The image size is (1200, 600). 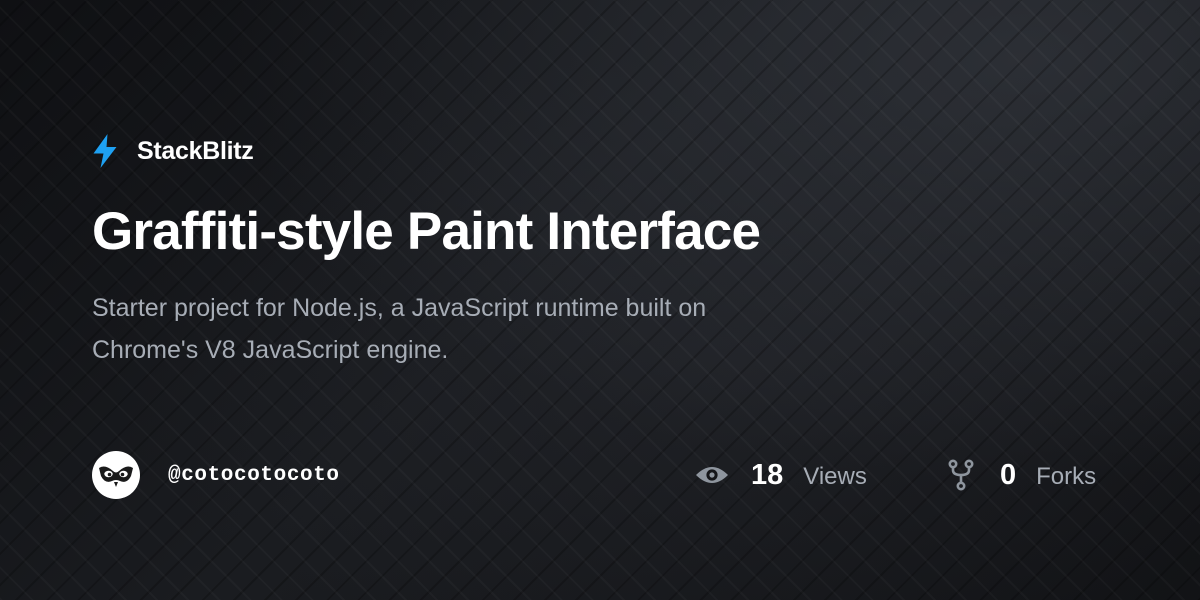 What do you see at coordinates (426, 231) in the screenshot?
I see `project-title: Graffiti-style Paint Interface` at bounding box center [426, 231].